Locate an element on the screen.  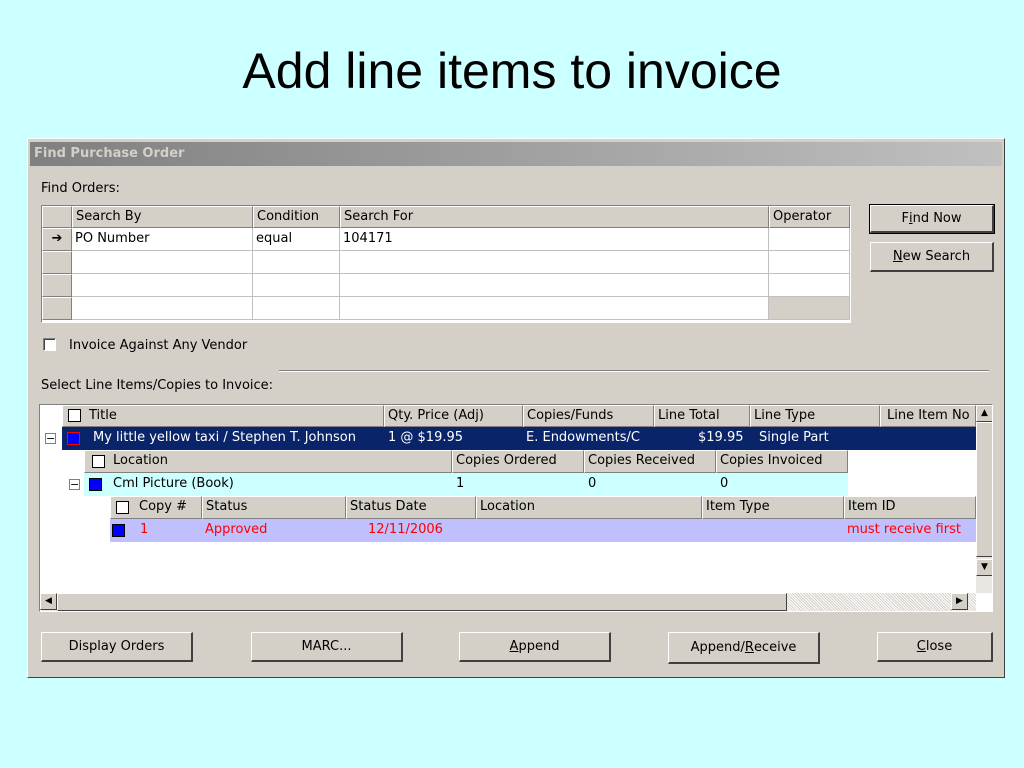
header-line-item-no: Line Item No is located at coordinates (928, 416).